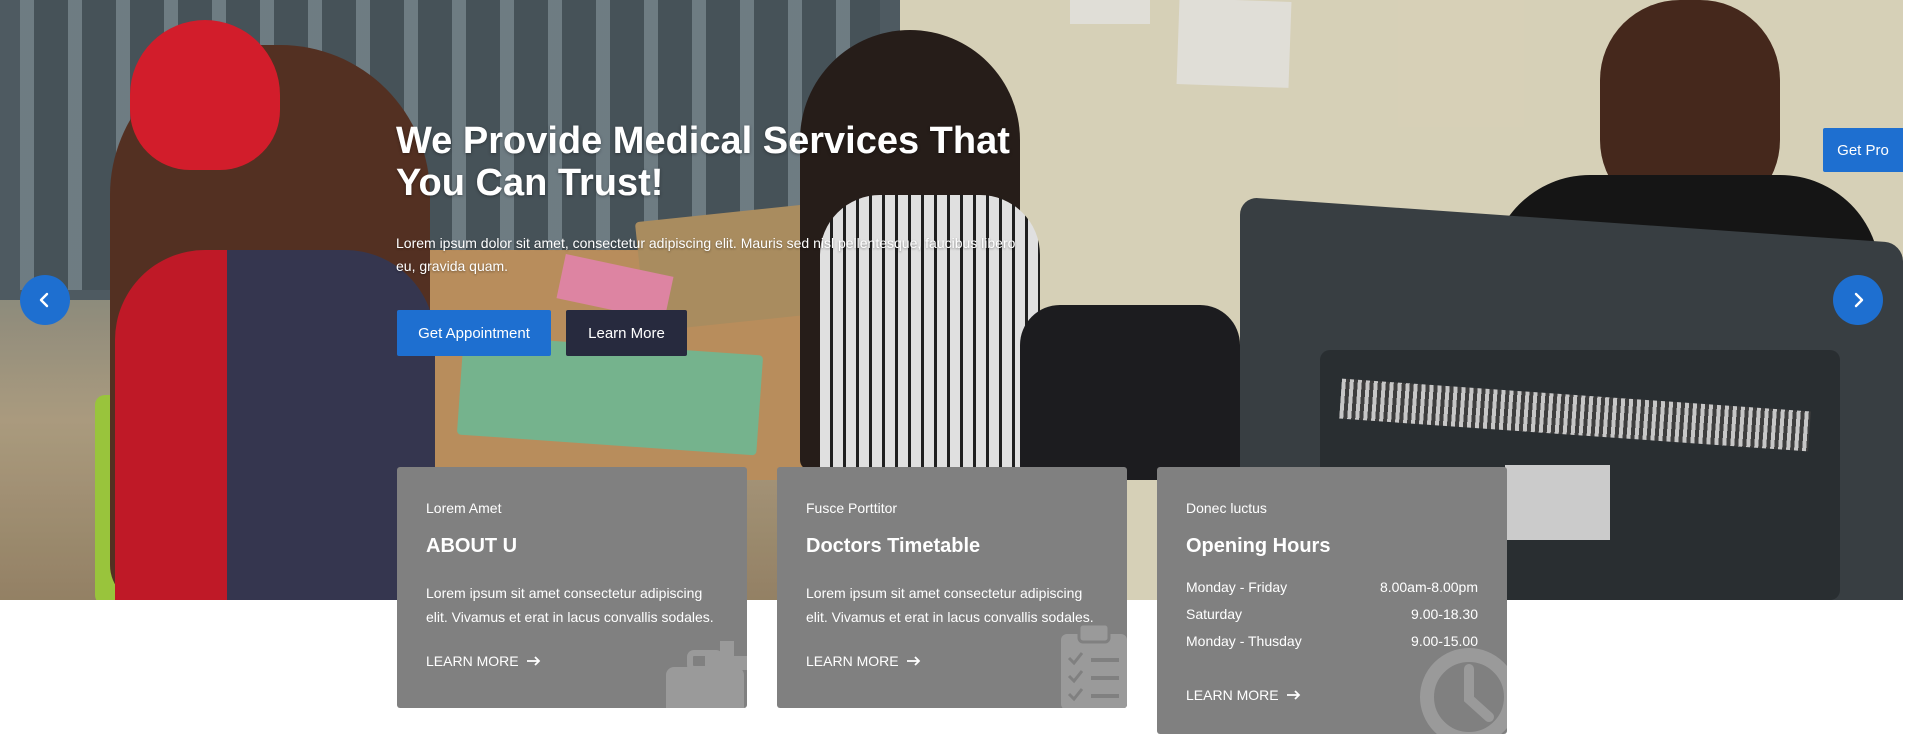 Image resolution: width=1911 pixels, height=748 pixels. Describe the element at coordinates (1863, 150) in the screenshot. I see `get-pro-button: Get Pro` at that location.